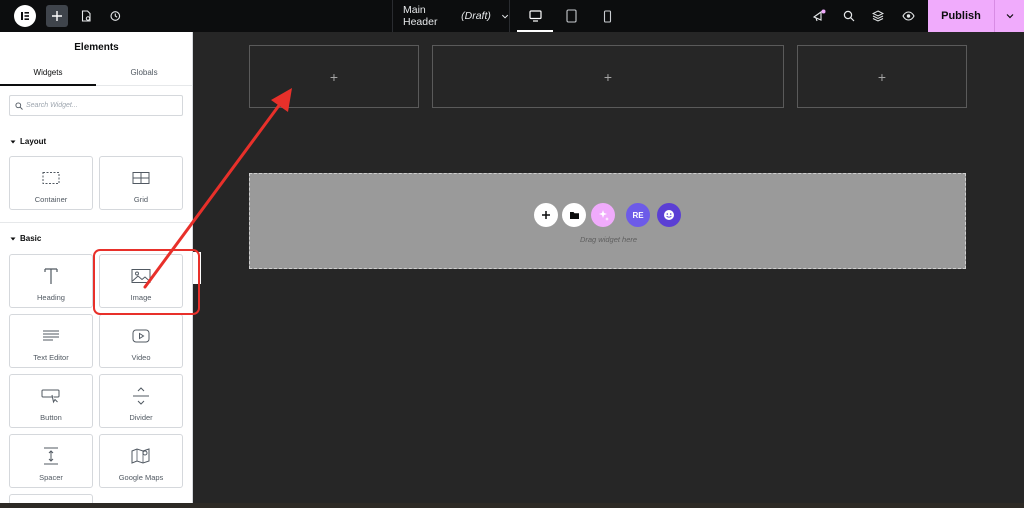 The height and width of the screenshot is (508, 1024). Describe the element at coordinates (546, 215) in the screenshot. I see `add-section-icon` at that location.